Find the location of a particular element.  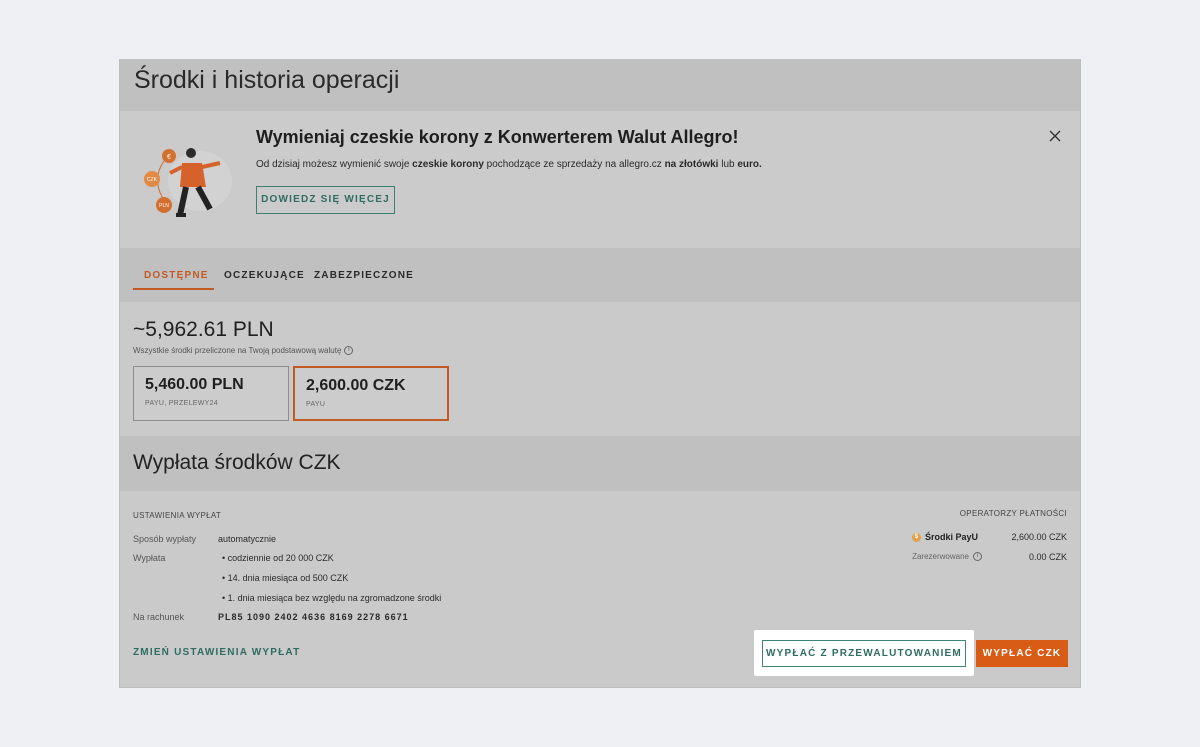

payout-section-title: Wypłata środków CZK is located at coordinates (600, 463).